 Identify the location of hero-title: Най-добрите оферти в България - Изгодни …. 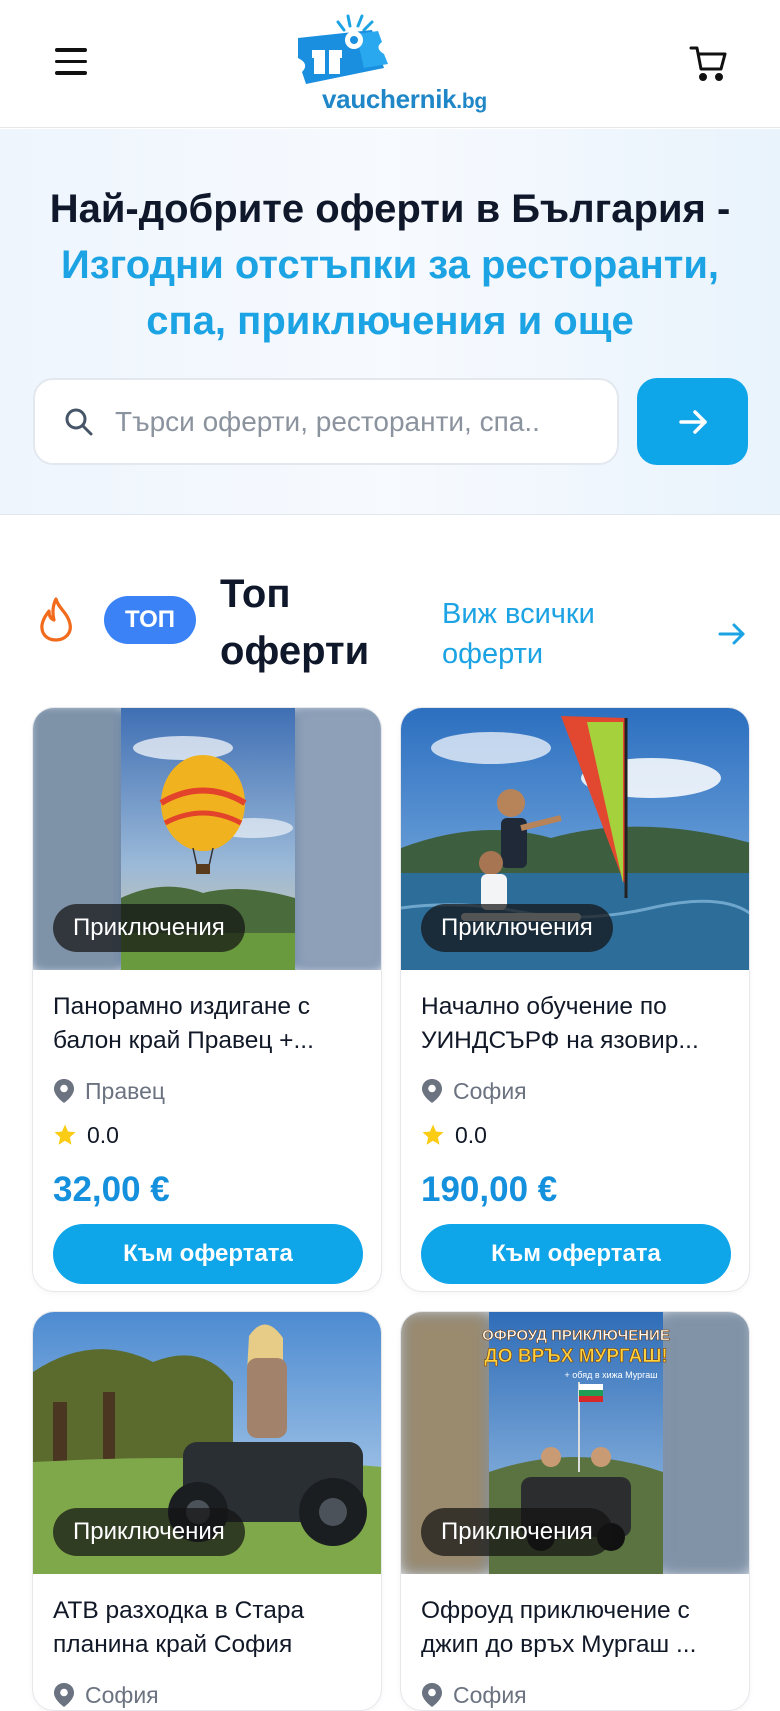
(390, 265).